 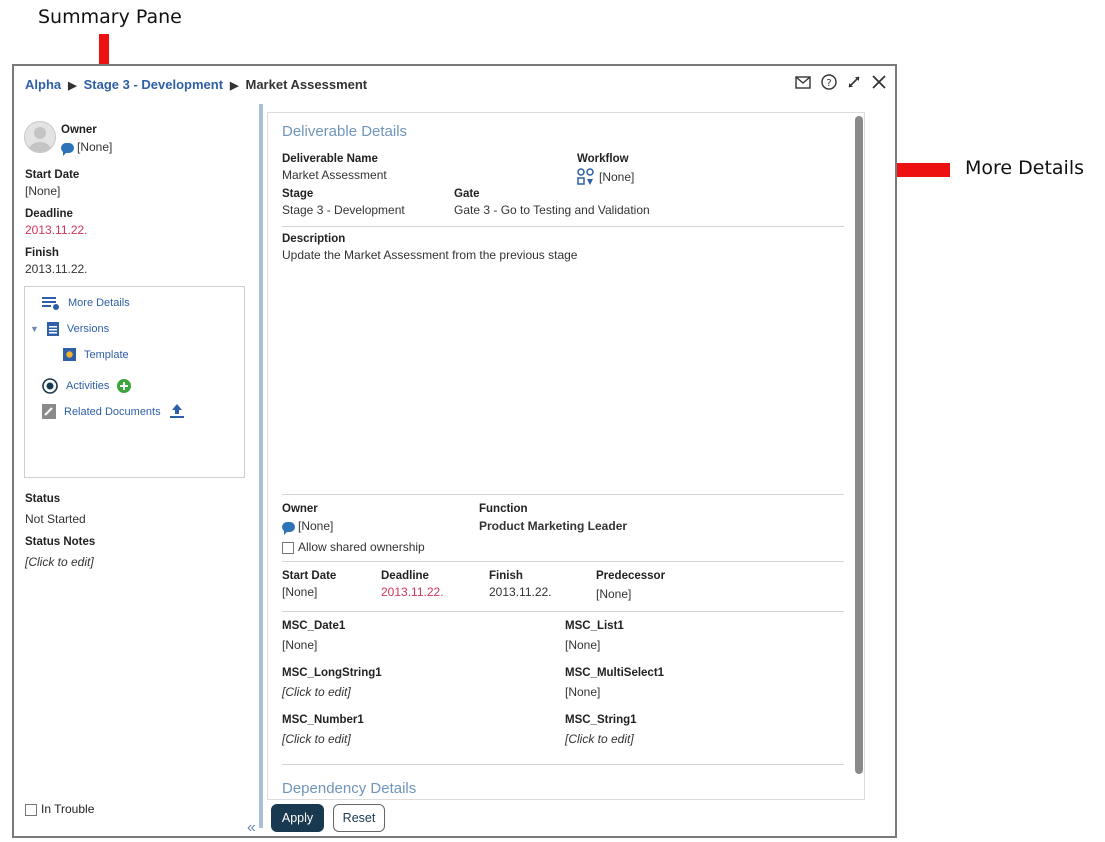 I want to click on deliverable-details-title: Deliverable Details, so click(x=345, y=131).